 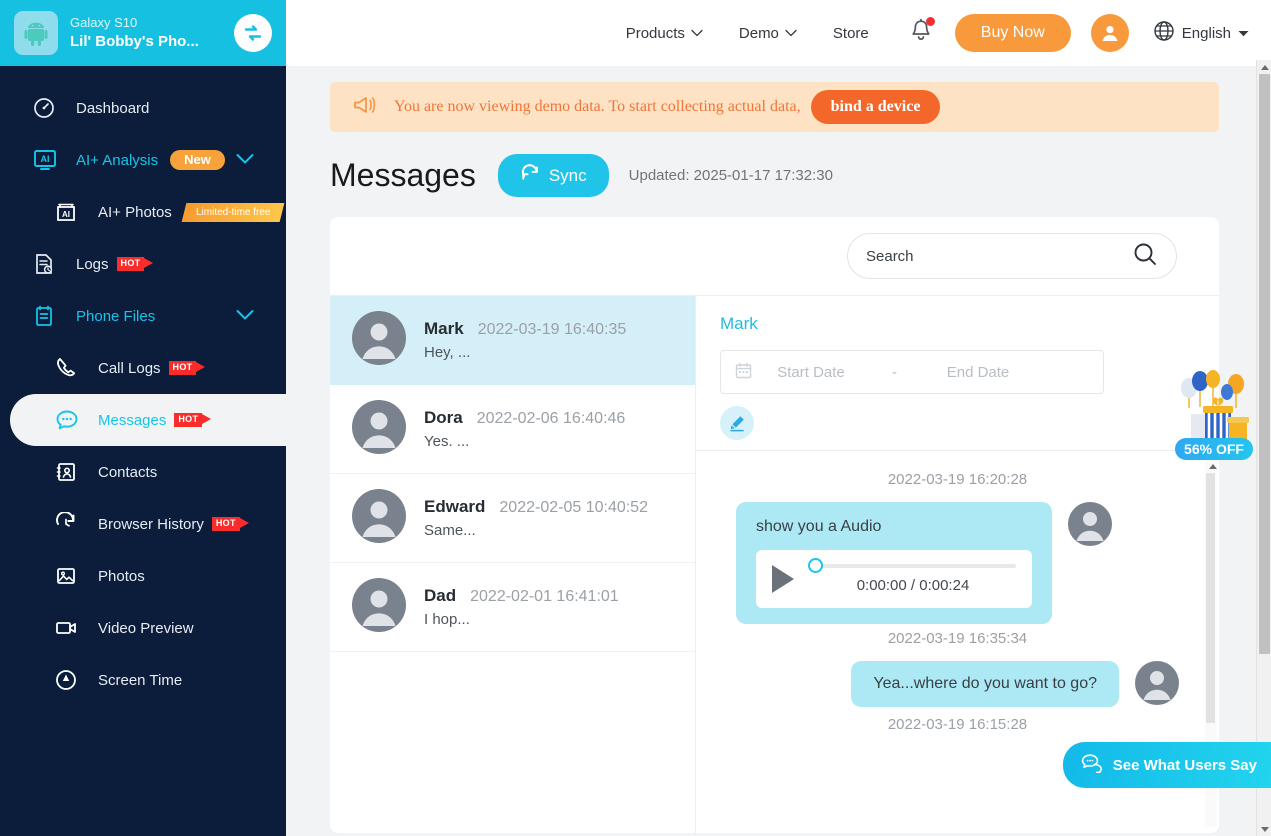 What do you see at coordinates (143, 264) in the screenshot?
I see `sidebar-item-logs: Logs HOT` at bounding box center [143, 264].